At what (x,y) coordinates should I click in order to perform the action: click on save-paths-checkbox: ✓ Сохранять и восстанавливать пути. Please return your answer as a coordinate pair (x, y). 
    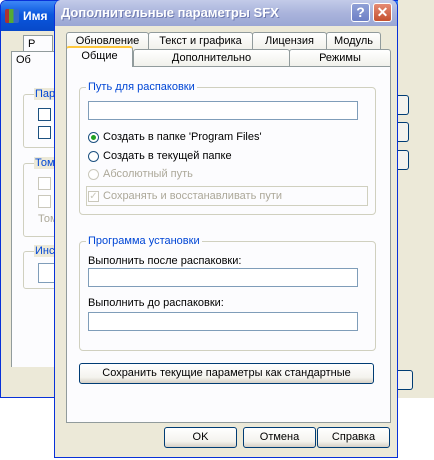
    Looking at the image, I should click on (185, 196).